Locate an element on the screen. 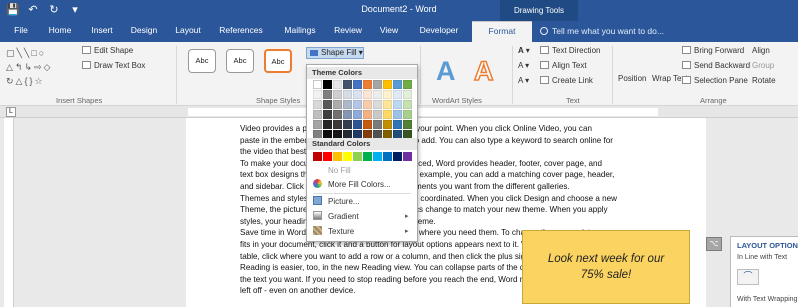 This screenshot has height=307, width=798. tab-design: Design is located at coordinates (144, 31).